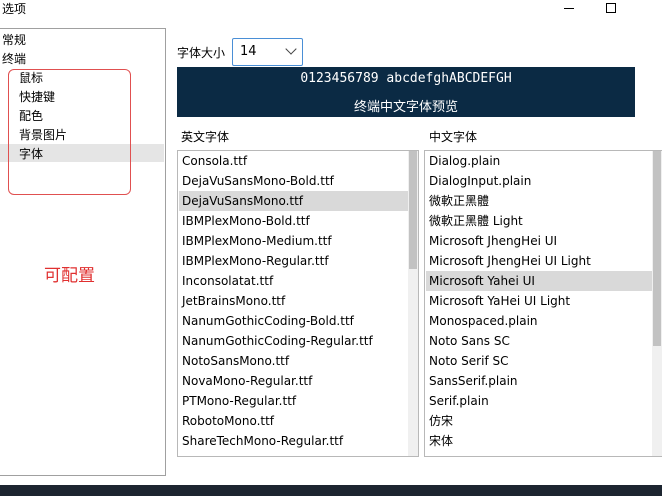  Describe the element at coordinates (413, 303) in the screenshot. I see `english-list-scrollbar` at that location.